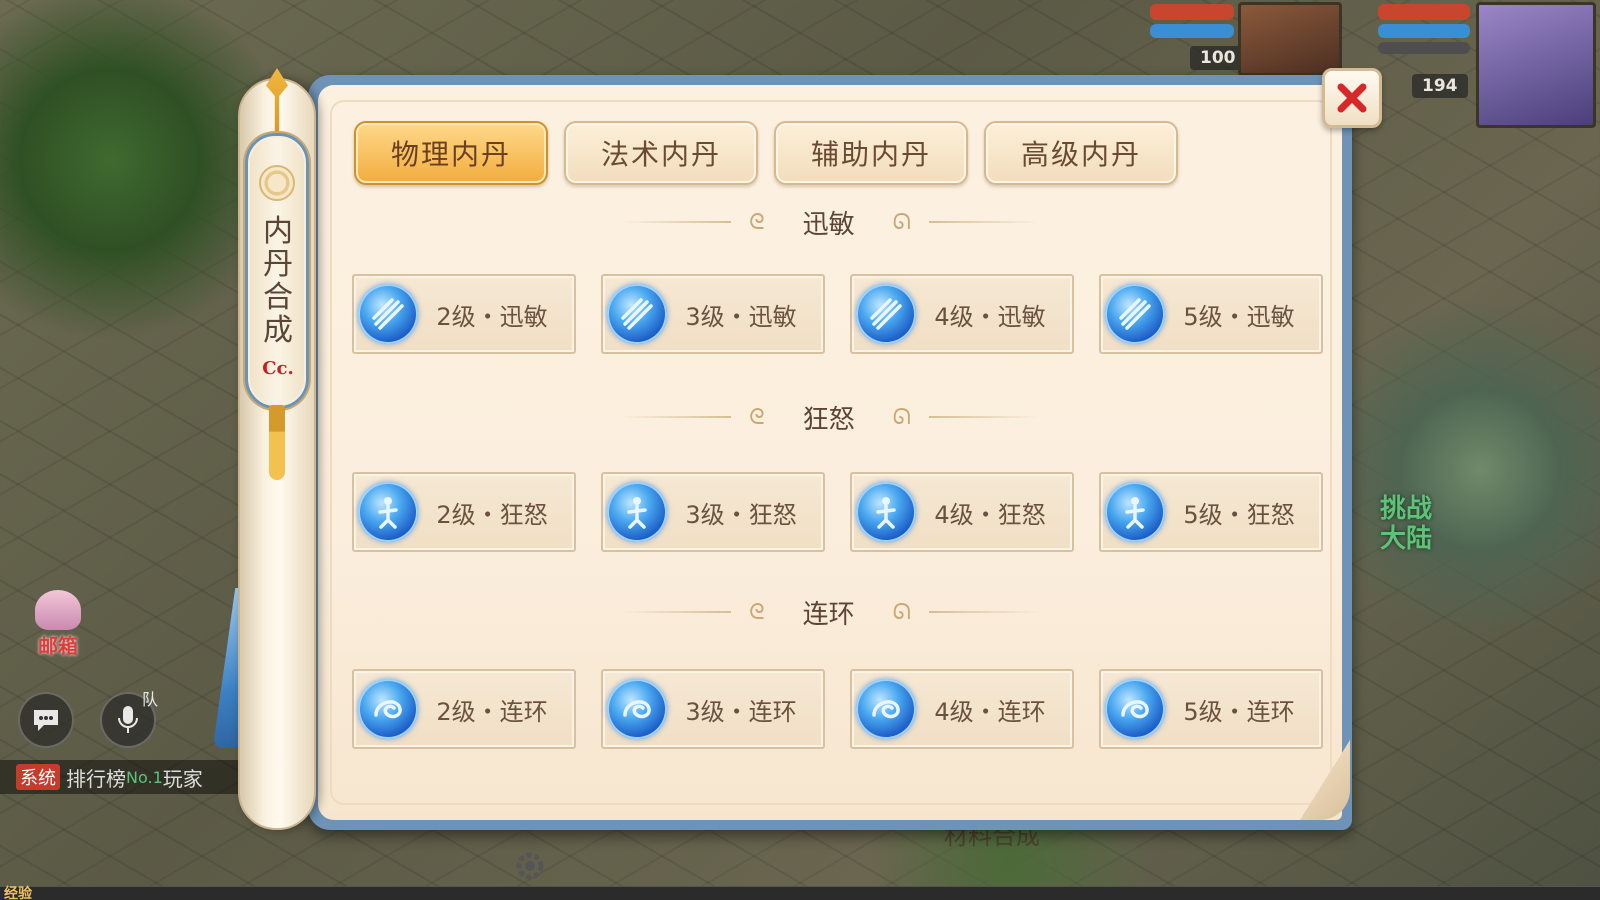 The image size is (1600, 900). Describe the element at coordinates (58, 646) in the screenshot. I see `mailbox-label: 邮箱` at that location.